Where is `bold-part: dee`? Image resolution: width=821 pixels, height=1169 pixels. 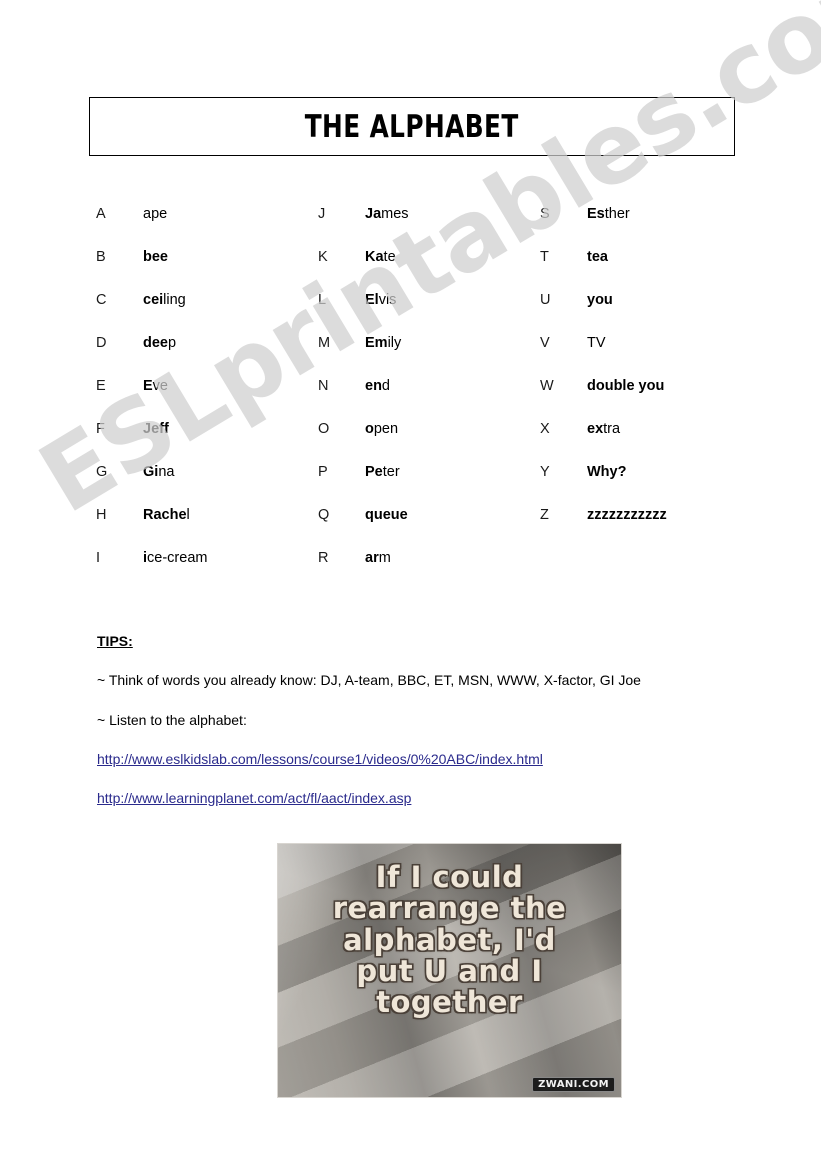 bold-part: dee is located at coordinates (155, 343).